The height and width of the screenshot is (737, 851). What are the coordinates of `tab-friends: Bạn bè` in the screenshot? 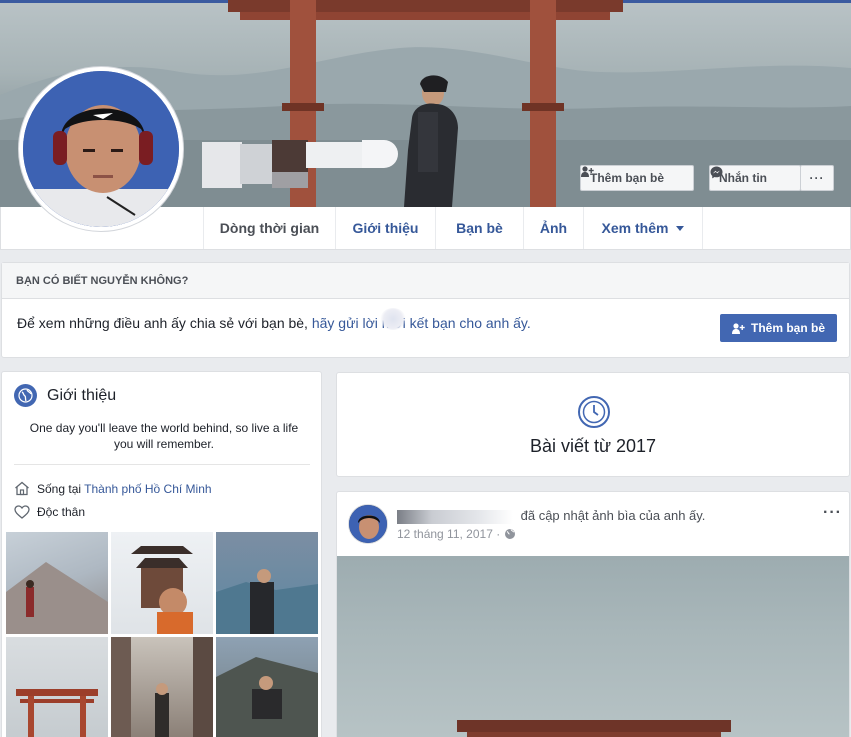 It's located at (479, 228).